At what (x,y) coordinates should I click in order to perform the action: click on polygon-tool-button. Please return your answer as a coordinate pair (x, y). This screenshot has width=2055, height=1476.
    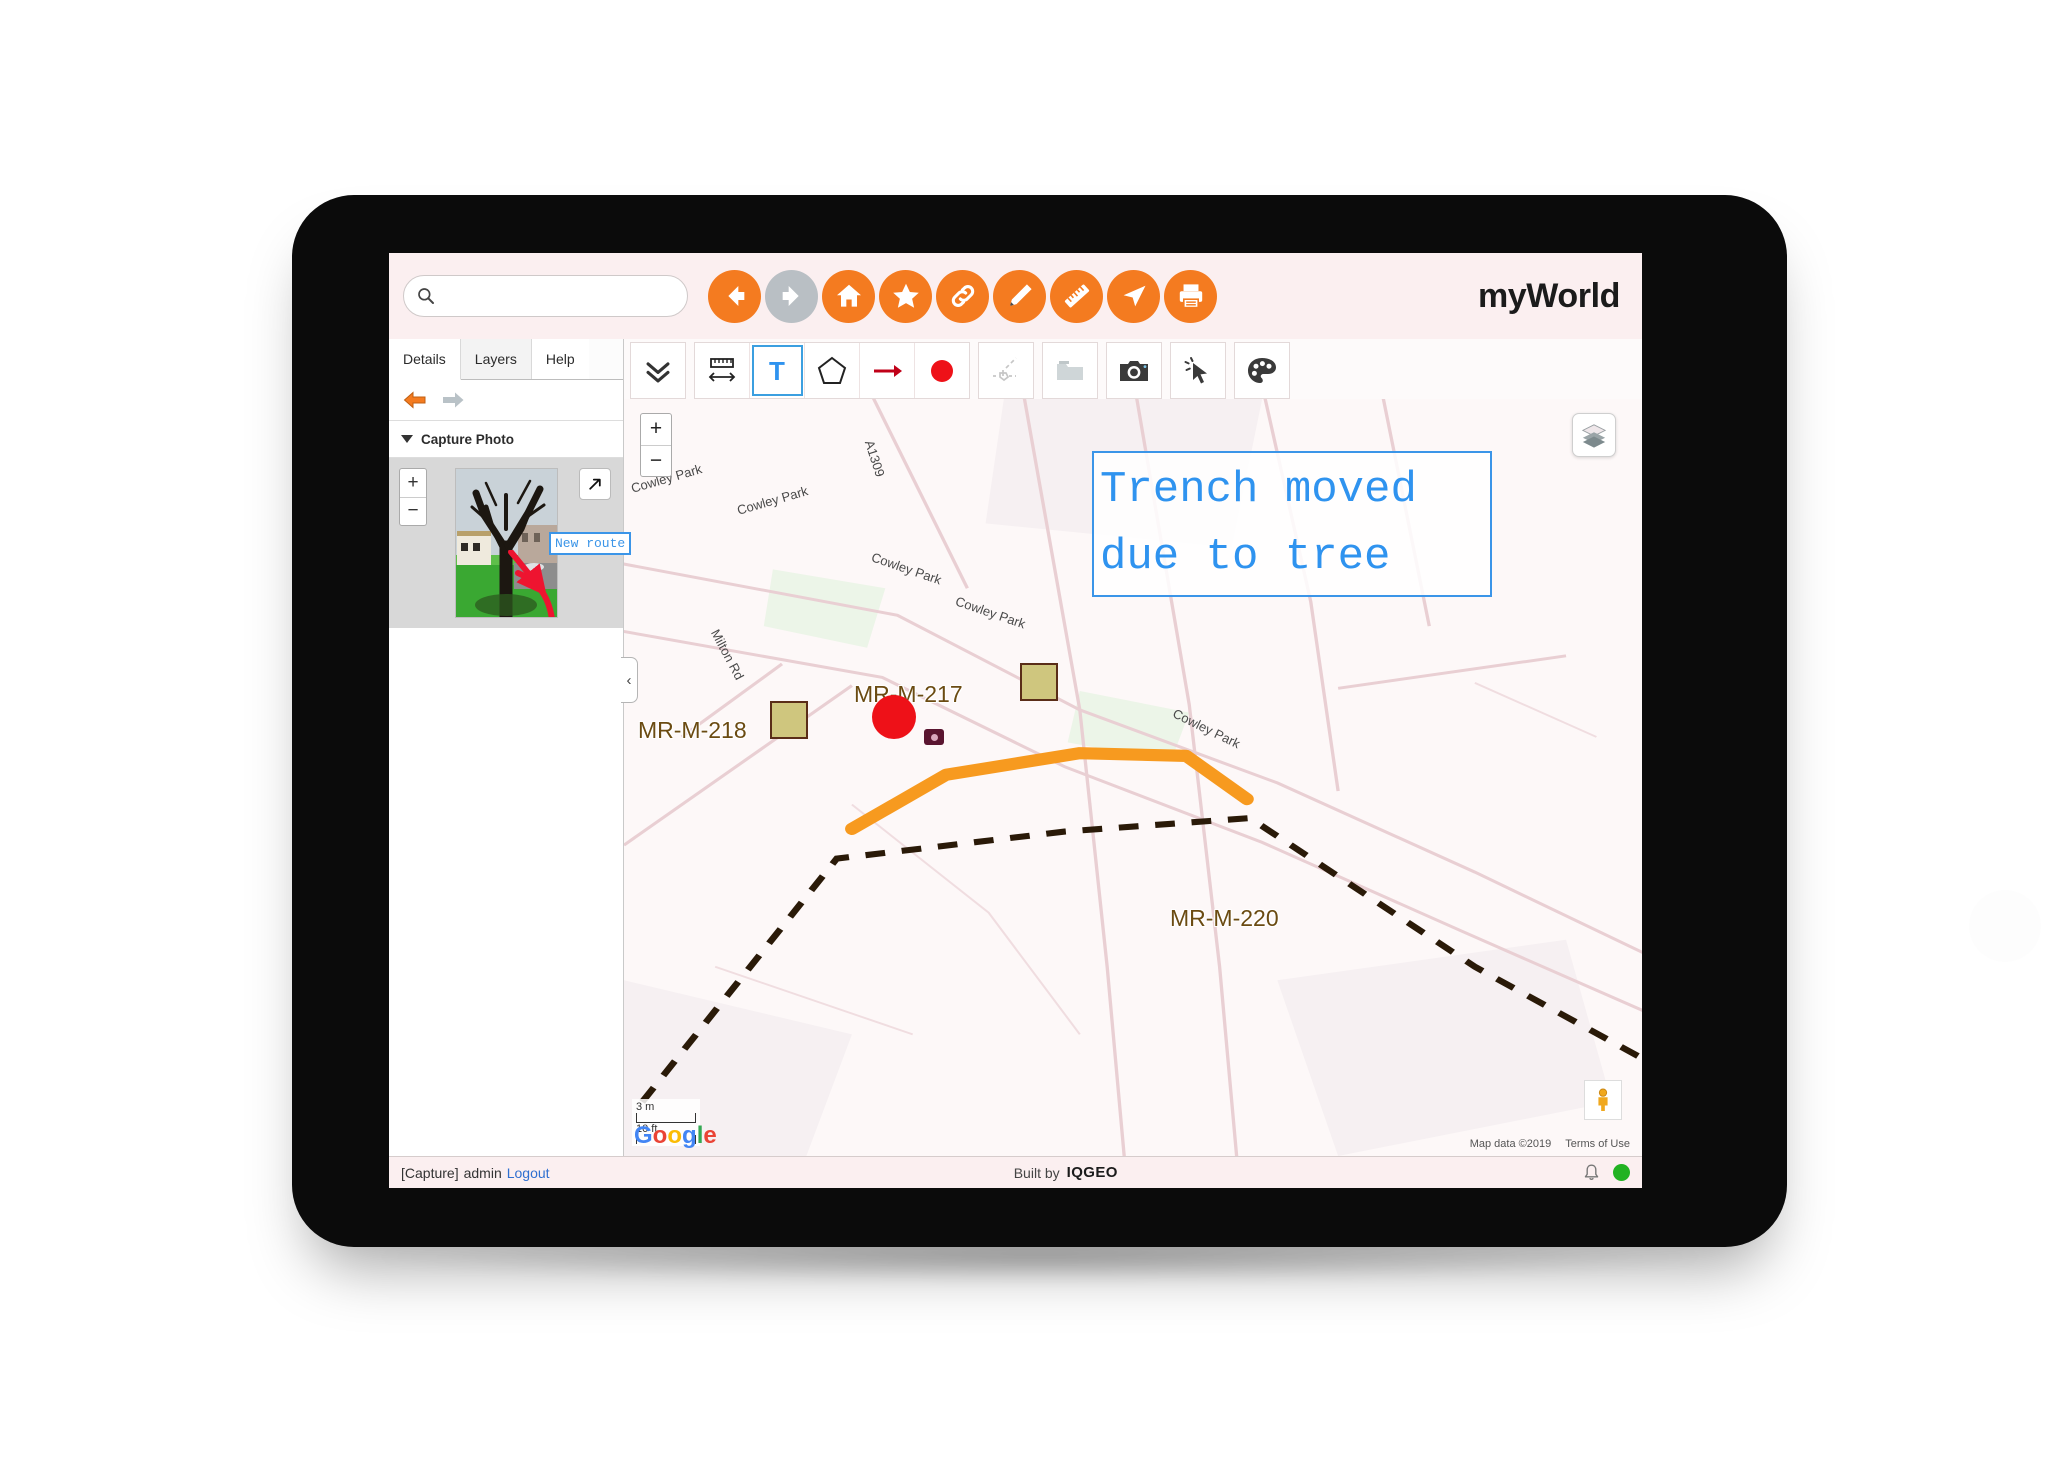
    Looking at the image, I should click on (832, 370).